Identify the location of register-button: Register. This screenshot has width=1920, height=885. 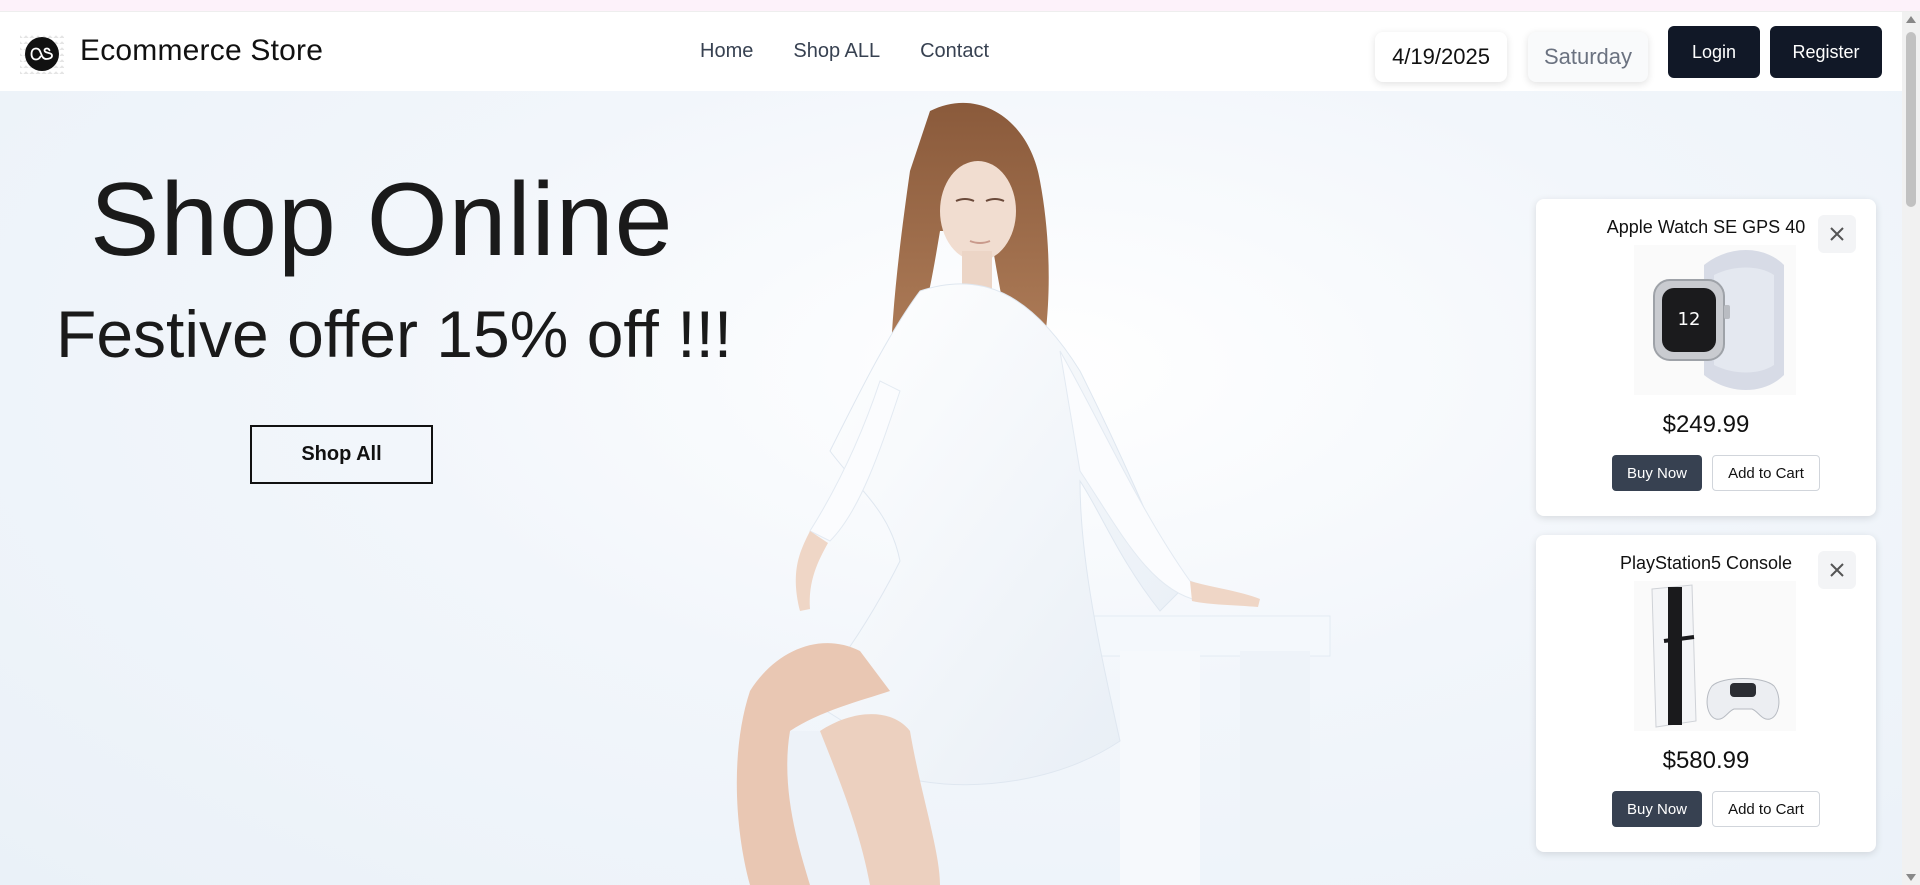
(1826, 52).